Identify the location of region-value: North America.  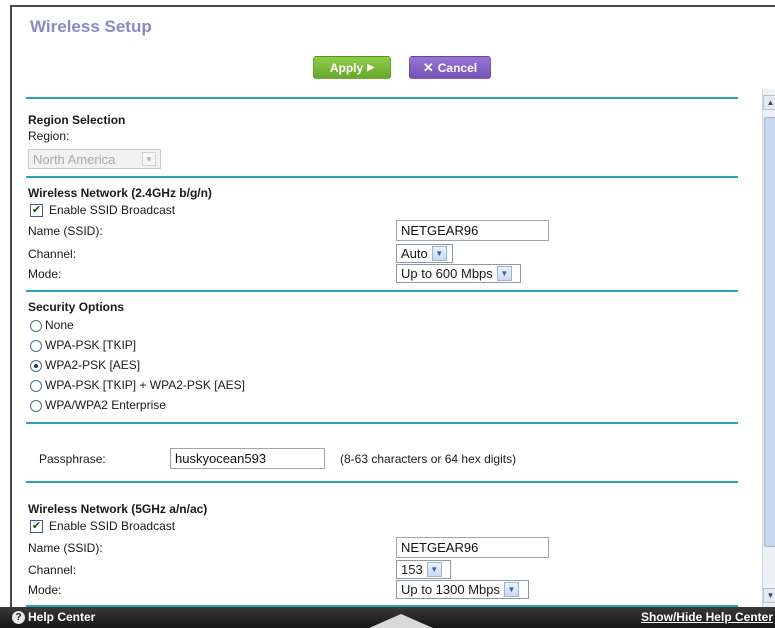
(74, 159).